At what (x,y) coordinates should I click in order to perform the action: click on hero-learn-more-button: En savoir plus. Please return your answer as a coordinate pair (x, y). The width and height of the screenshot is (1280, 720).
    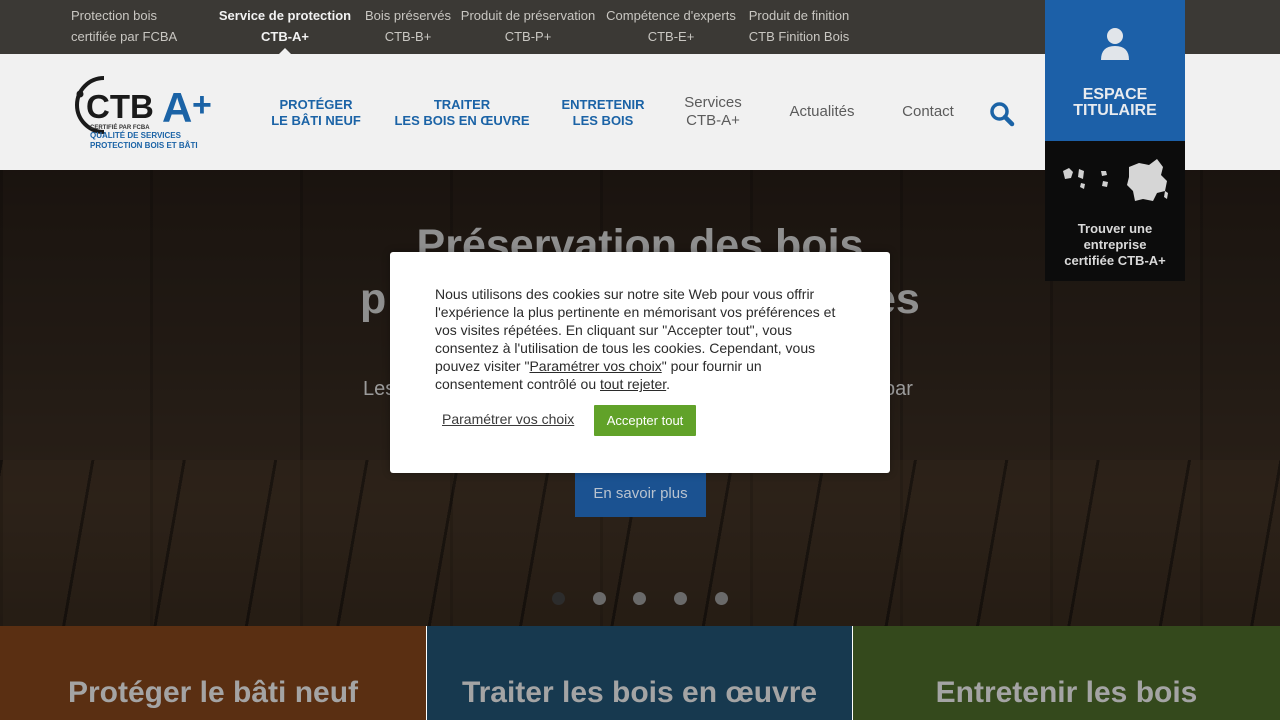
    Looking at the image, I should click on (640, 494).